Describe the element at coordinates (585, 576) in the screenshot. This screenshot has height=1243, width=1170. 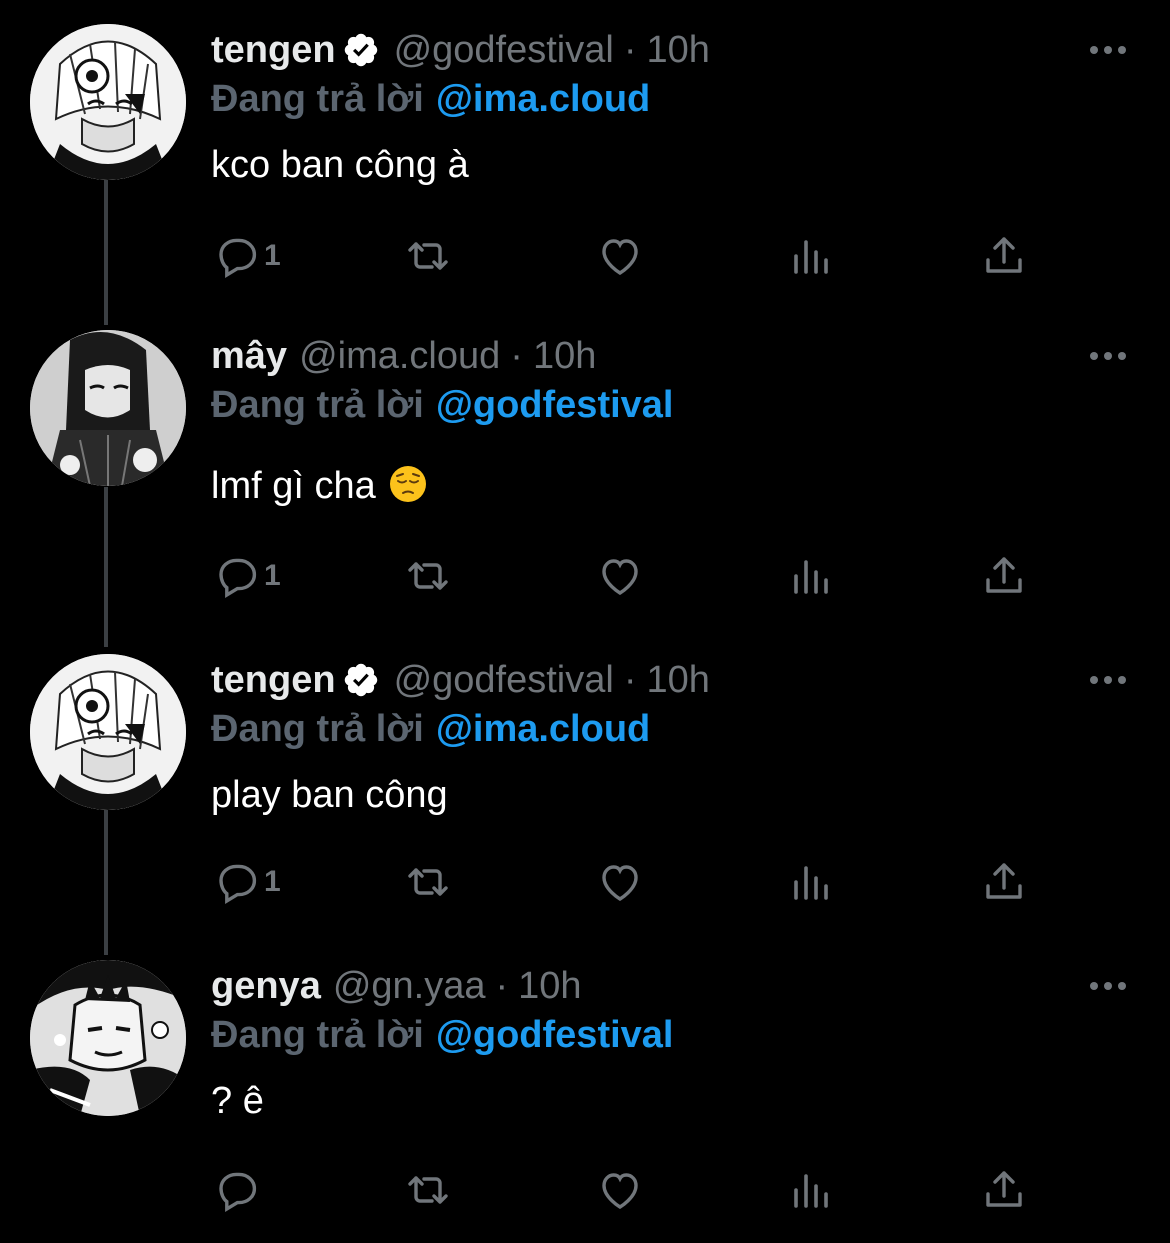
I see `tweet-actions: 1` at that location.